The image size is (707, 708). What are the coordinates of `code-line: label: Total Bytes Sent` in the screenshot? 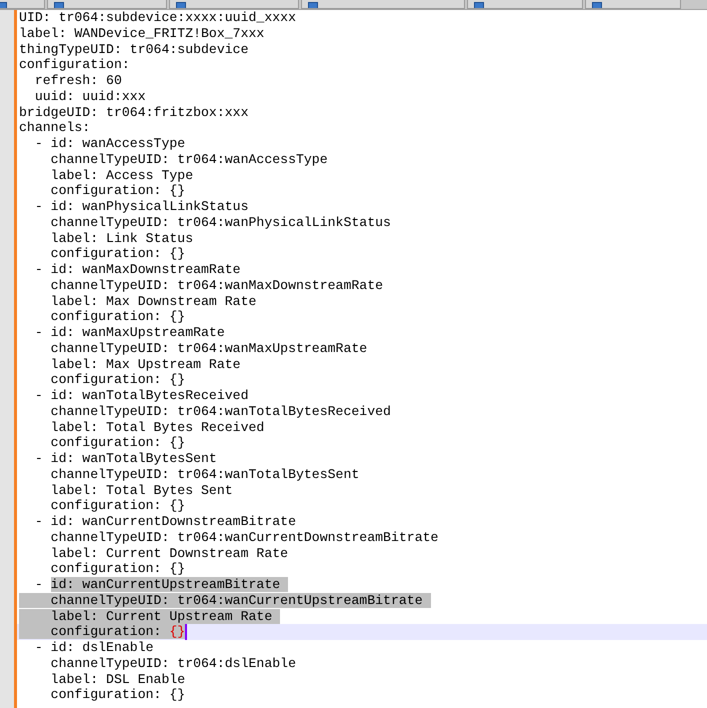 It's located at (141, 490).